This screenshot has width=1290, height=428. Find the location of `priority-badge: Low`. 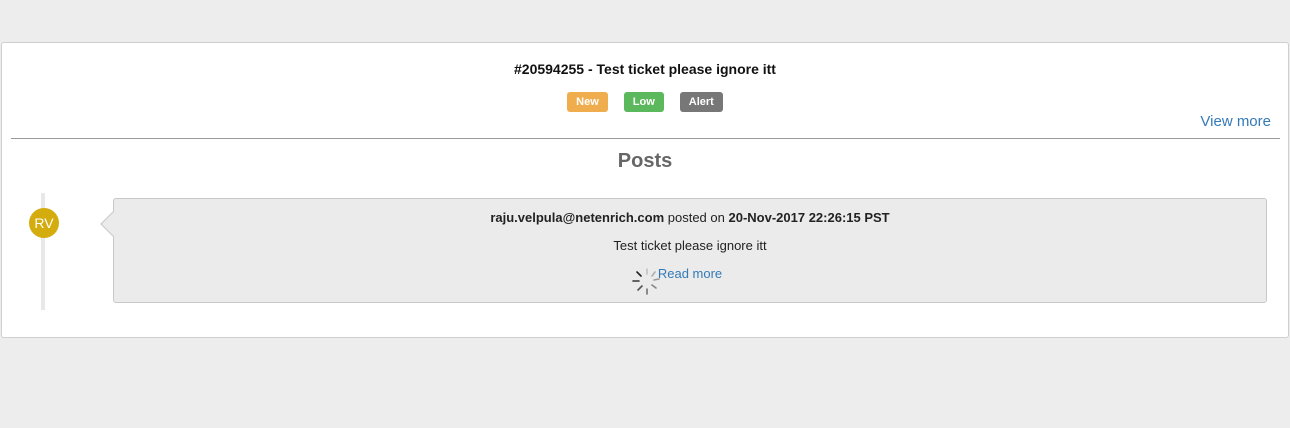

priority-badge: Low is located at coordinates (643, 102).